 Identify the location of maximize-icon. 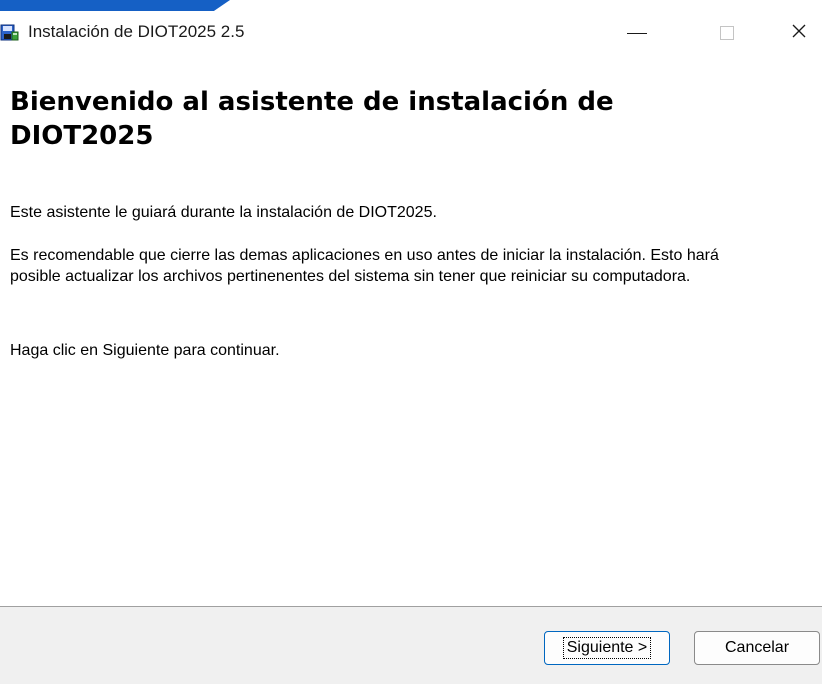
(727, 33).